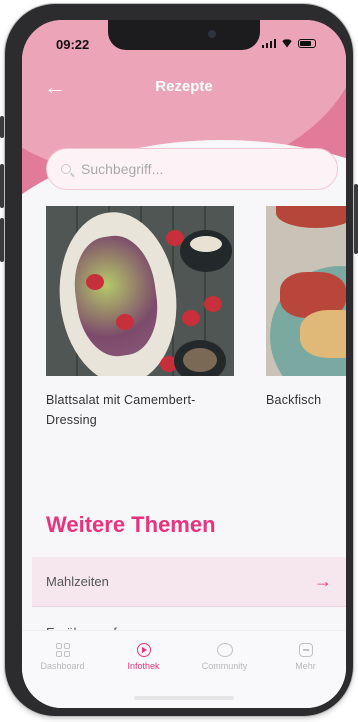 The height and width of the screenshot is (722, 358). What do you see at coordinates (224, 650) in the screenshot?
I see `chat-bubble-icon` at bounding box center [224, 650].